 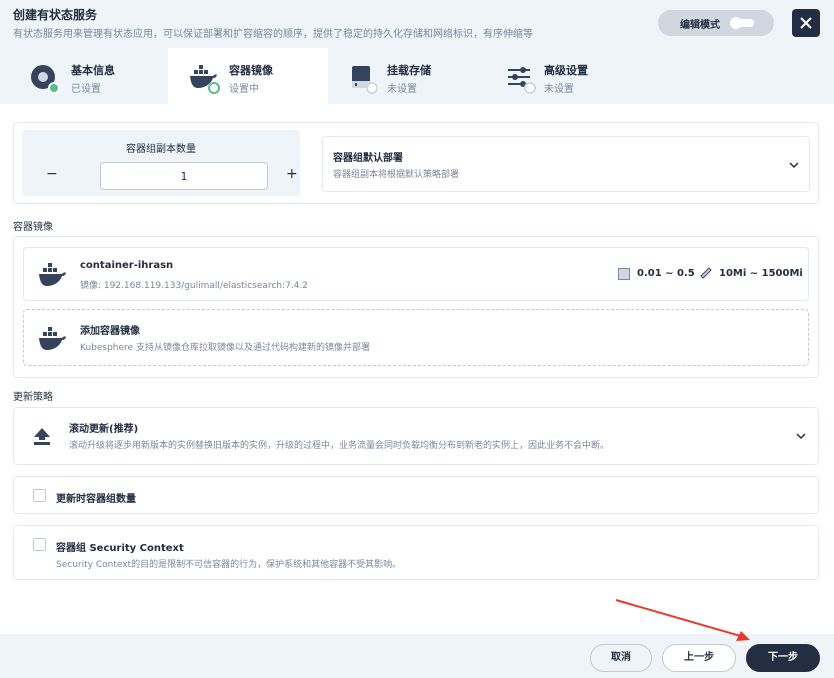 What do you see at coordinates (783, 658) in the screenshot?
I see `next-button: 下一步` at bounding box center [783, 658].